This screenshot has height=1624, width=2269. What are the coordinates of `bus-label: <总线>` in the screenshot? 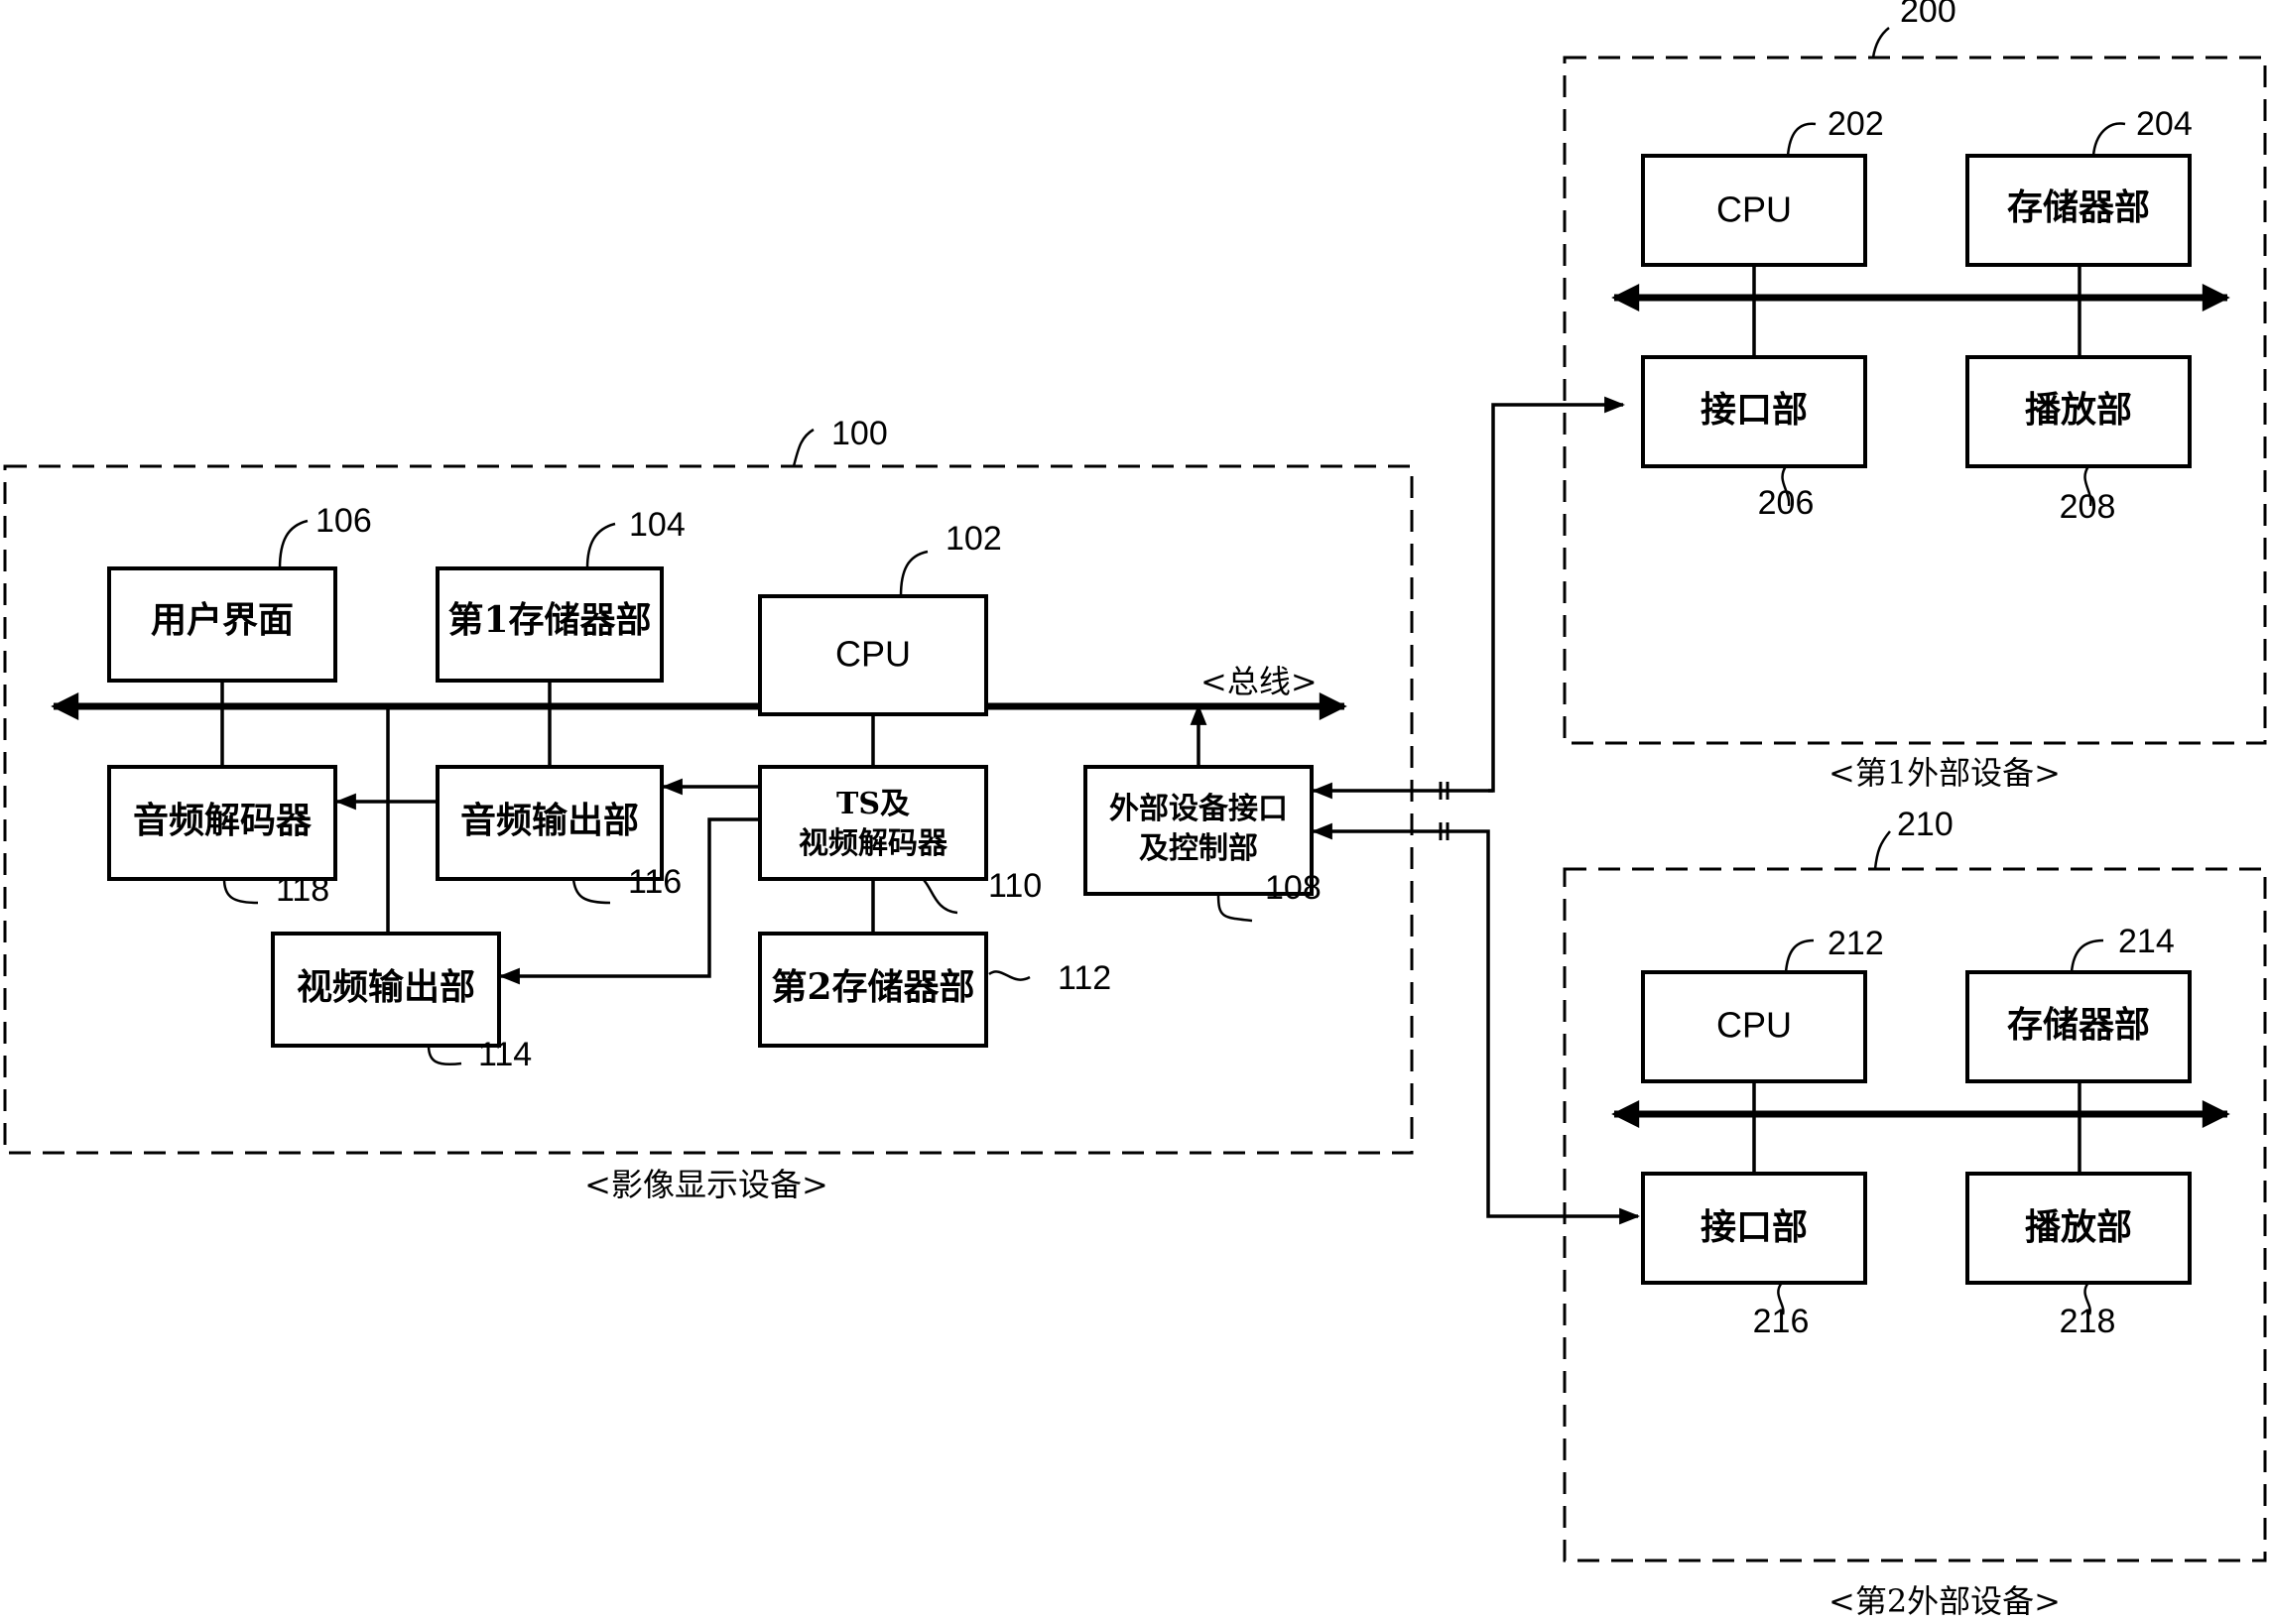 It's located at (1259, 681).